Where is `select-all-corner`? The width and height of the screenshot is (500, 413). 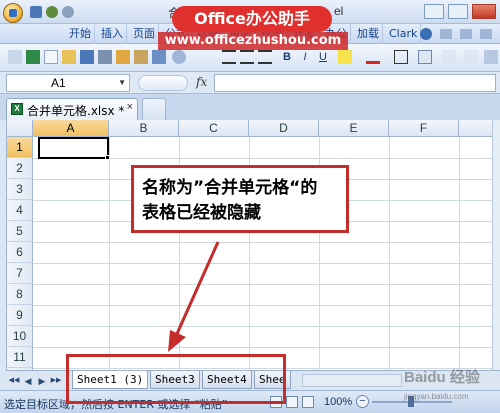 select-all-corner is located at coordinates (20, 128).